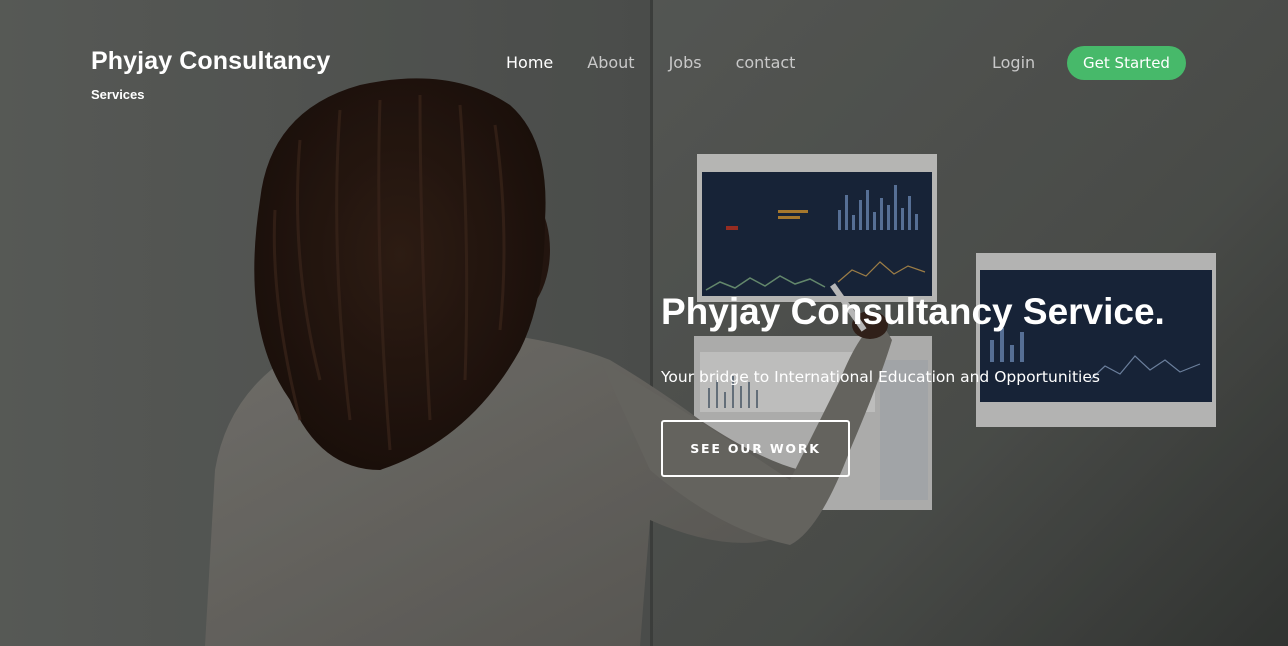 This screenshot has height=646, width=1288. I want to click on nav-jobs: Jobs, so click(685, 63).